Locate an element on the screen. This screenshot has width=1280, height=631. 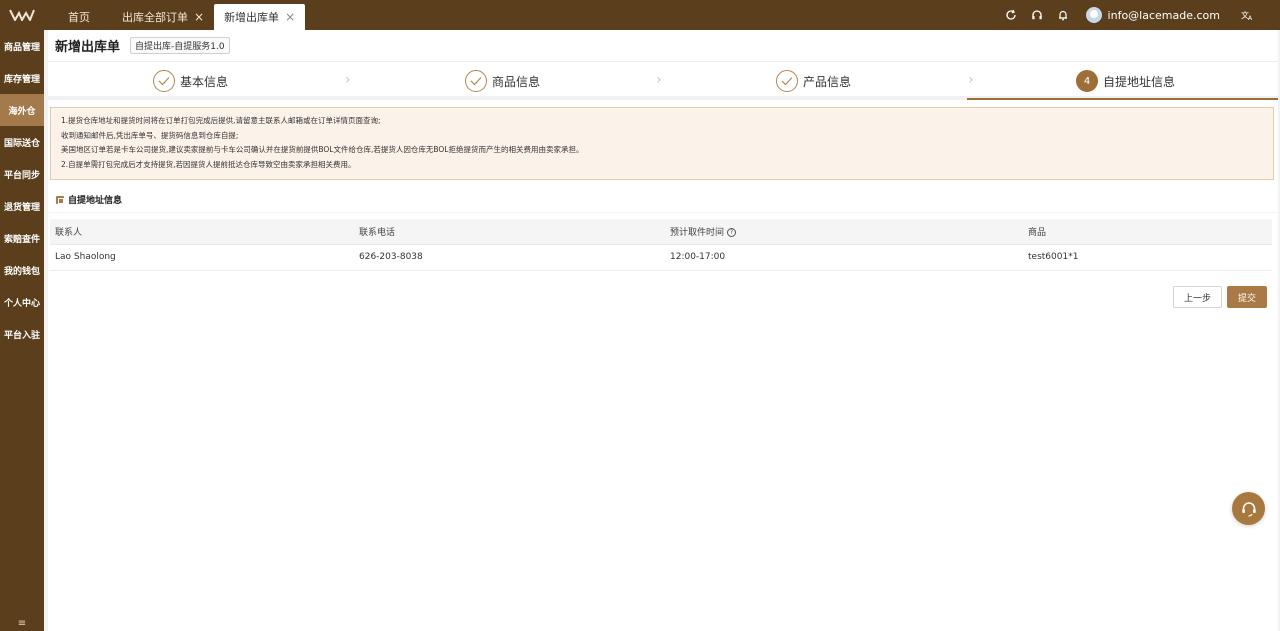
tab-label: 首页 is located at coordinates (79, 17).